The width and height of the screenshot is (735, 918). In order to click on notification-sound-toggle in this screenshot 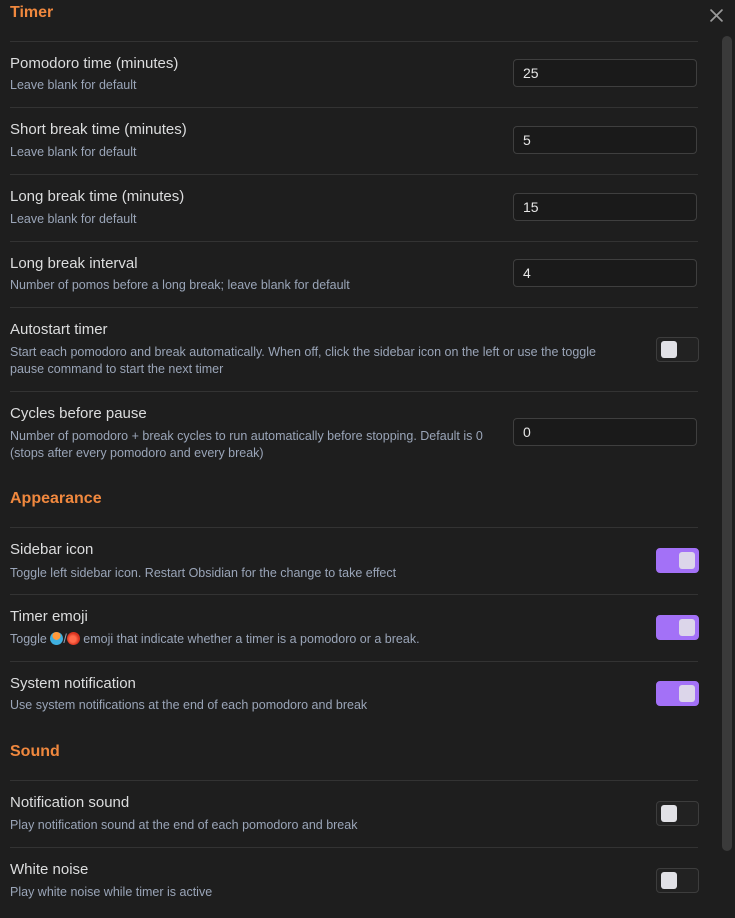, I will do `click(677, 813)`.